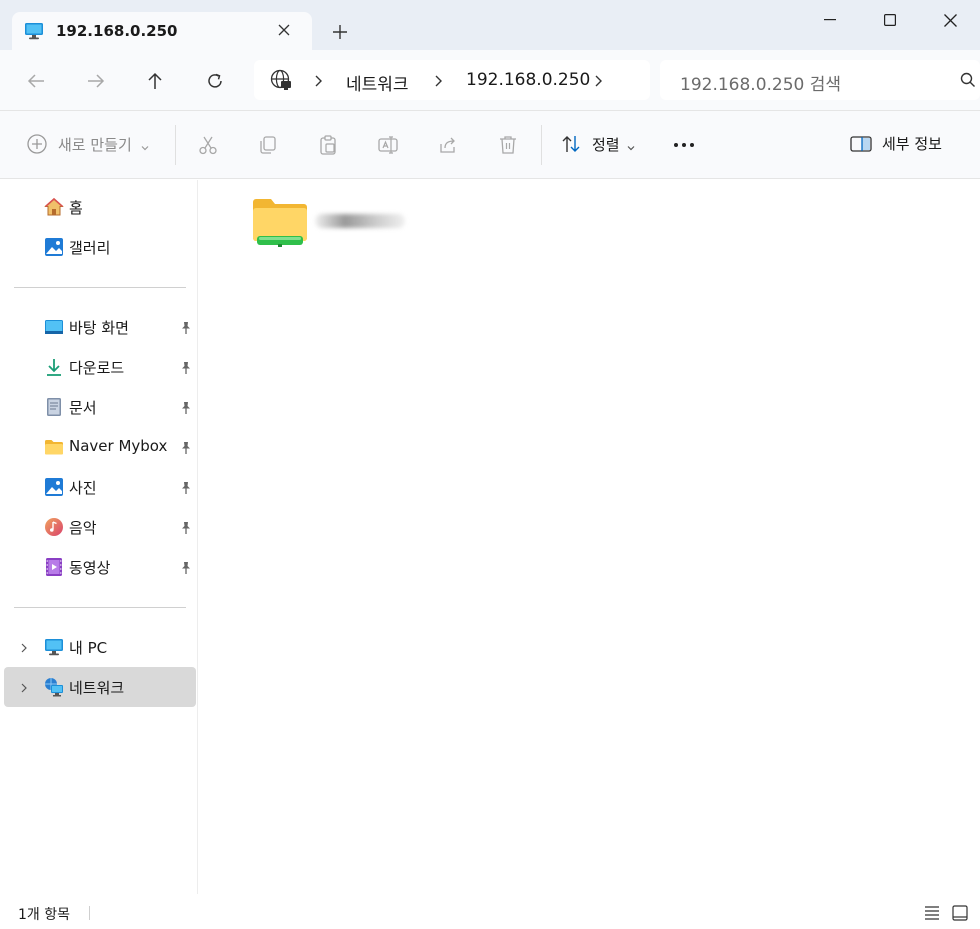 Image resolution: width=980 pixels, height=929 pixels. Describe the element at coordinates (280, 223) in the screenshot. I see `network-folder-icon` at that location.